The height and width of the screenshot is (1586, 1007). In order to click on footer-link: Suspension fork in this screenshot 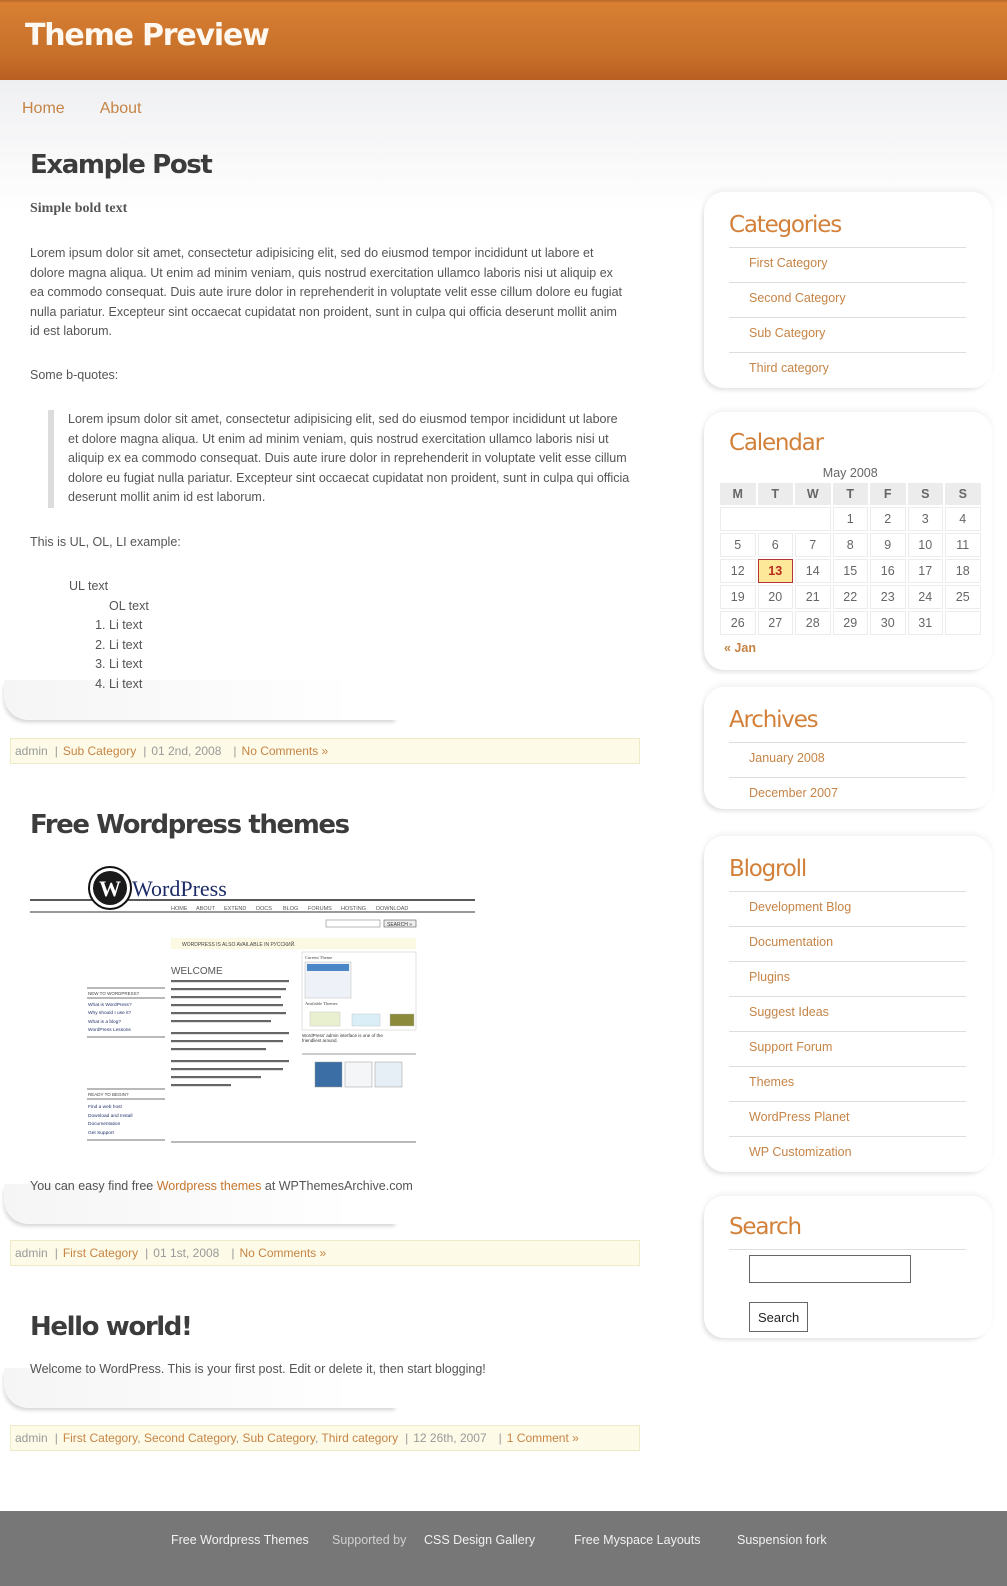, I will do `click(782, 1540)`.